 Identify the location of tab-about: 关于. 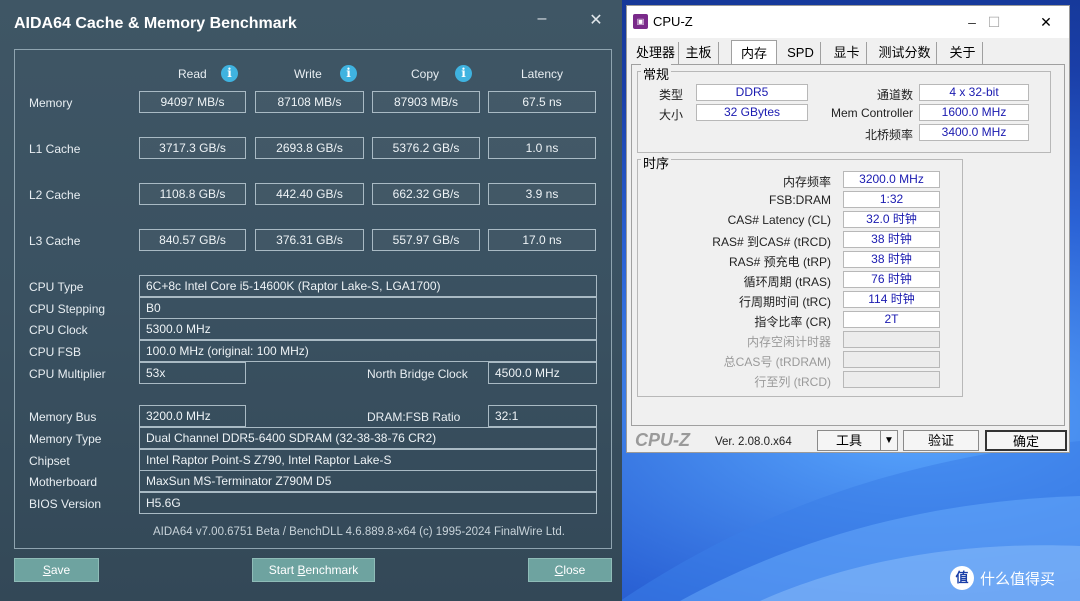
(963, 53).